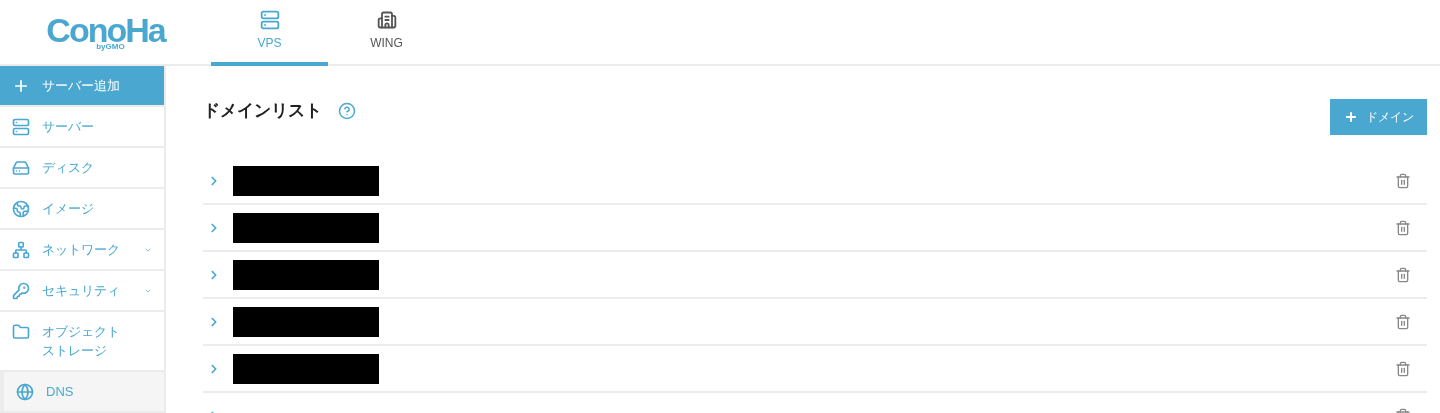  I want to click on sidebar-label: DNS, so click(60, 392).